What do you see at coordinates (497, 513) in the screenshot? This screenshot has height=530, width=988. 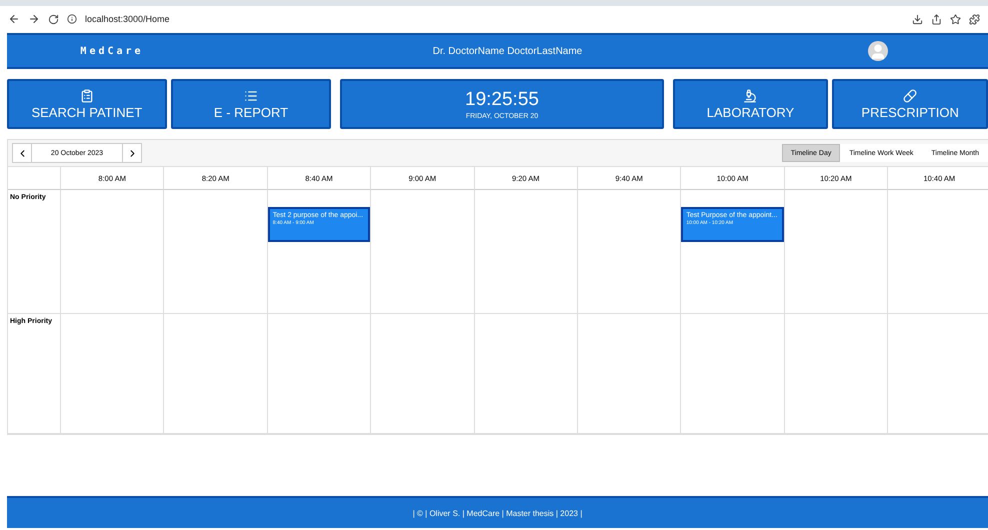 I see `footer-text: | © | Oliver S. | MedCare | Master thesis | 2023 |` at bounding box center [497, 513].